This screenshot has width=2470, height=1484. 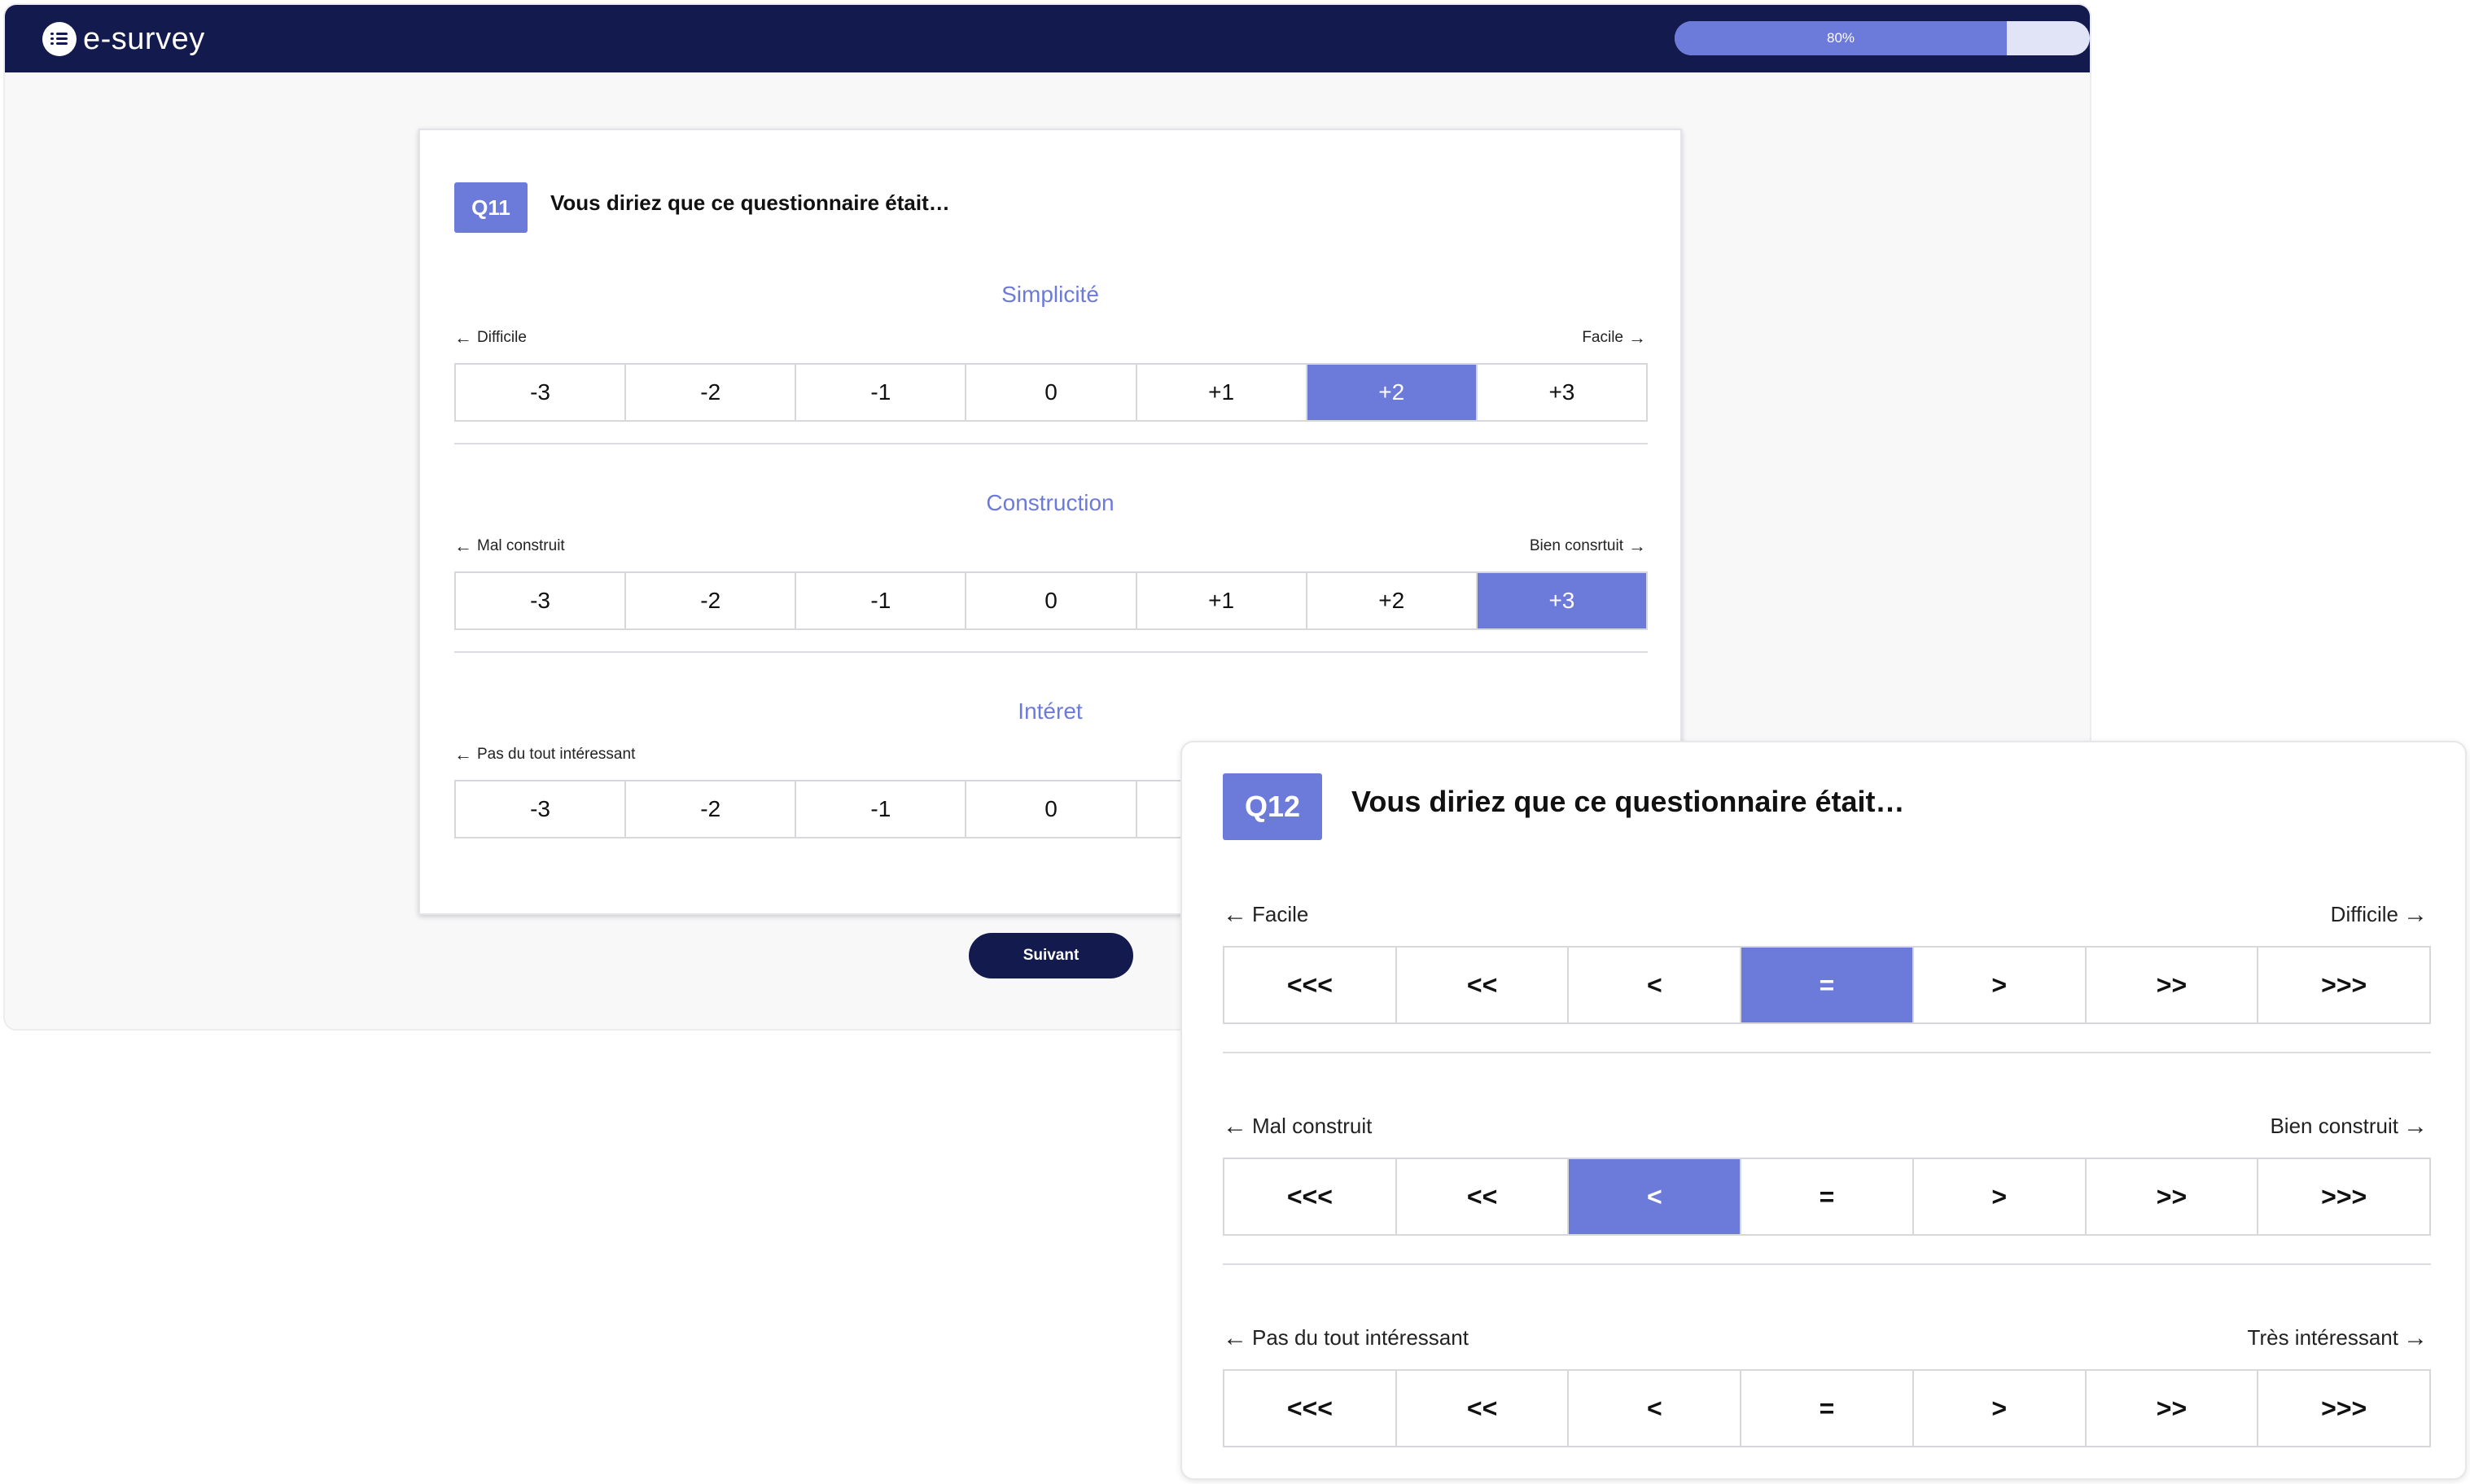 I want to click on comparison-scale-ease: <<< << < = > >> >>>, so click(x=1827, y=985).